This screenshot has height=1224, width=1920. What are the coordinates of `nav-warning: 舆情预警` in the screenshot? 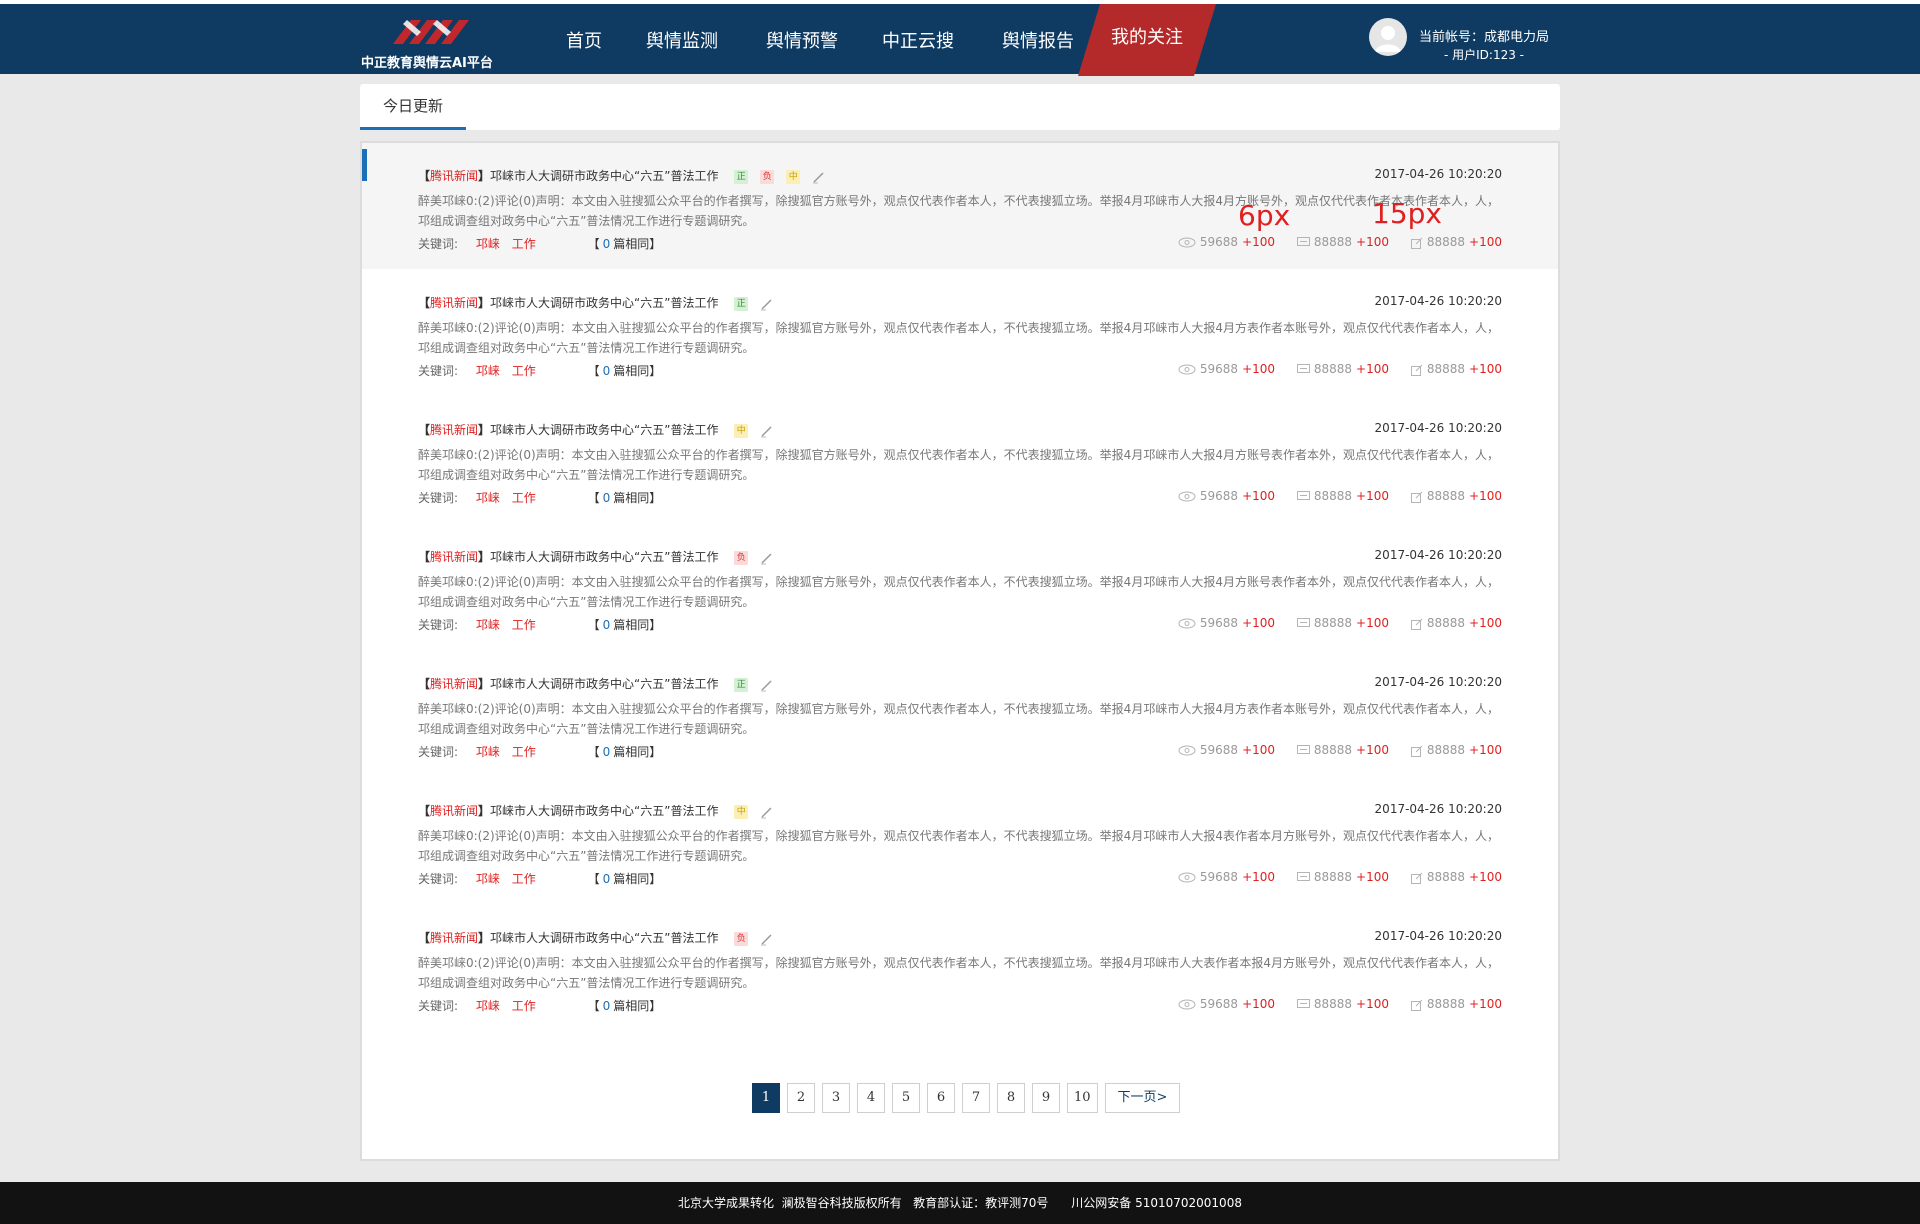 It's located at (802, 43).